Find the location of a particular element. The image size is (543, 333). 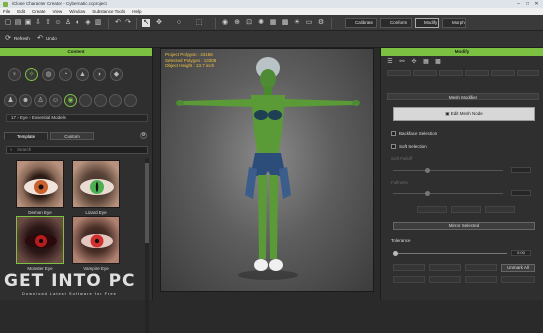

soft-falloff-slider is located at coordinates (448, 170).